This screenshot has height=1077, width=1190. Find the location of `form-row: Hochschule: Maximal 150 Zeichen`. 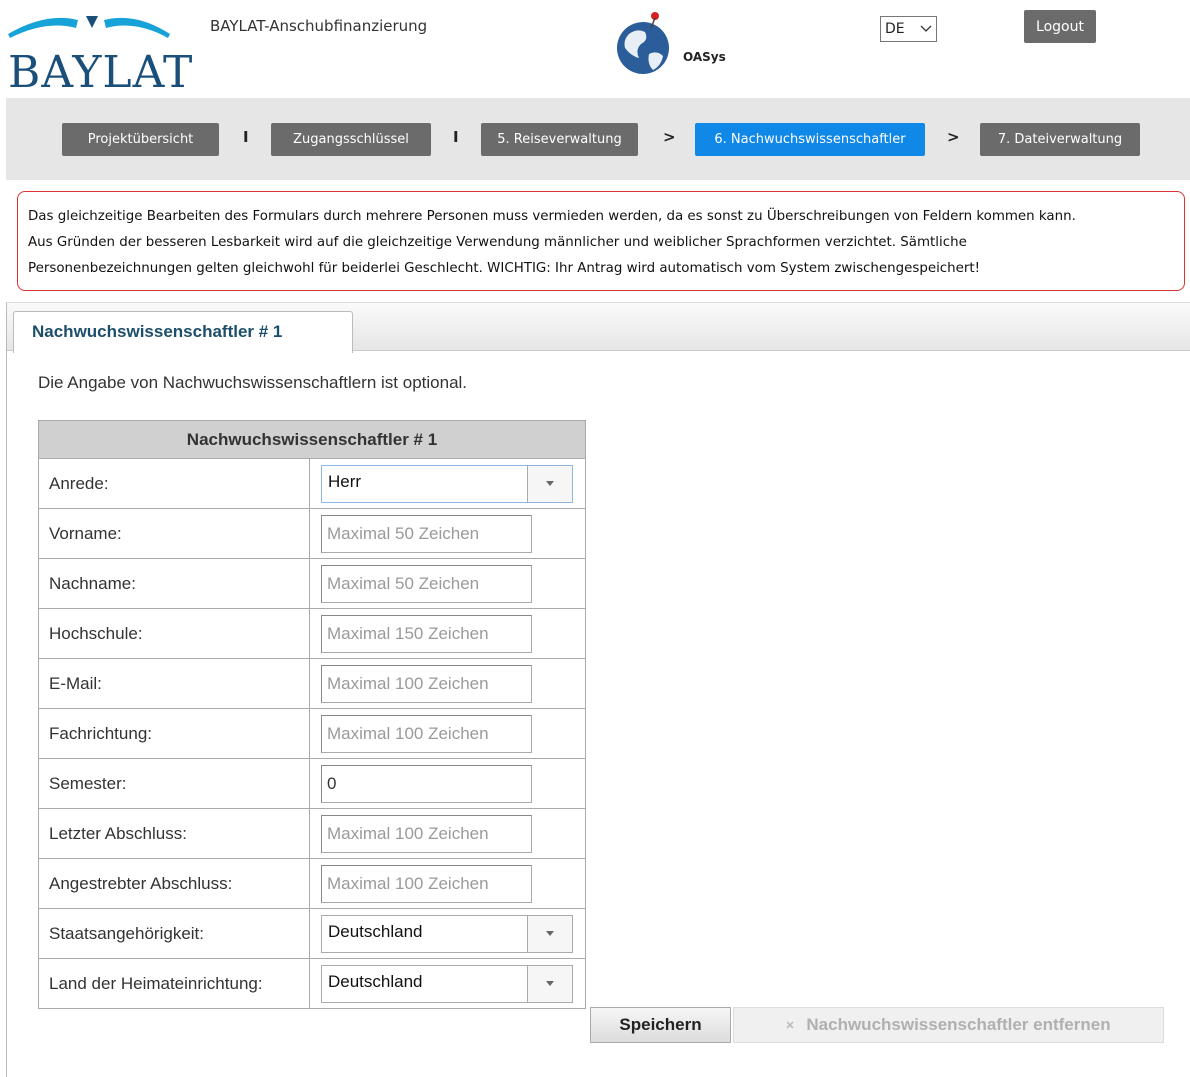

form-row: Hochschule: Maximal 150 Zeichen is located at coordinates (312, 633).